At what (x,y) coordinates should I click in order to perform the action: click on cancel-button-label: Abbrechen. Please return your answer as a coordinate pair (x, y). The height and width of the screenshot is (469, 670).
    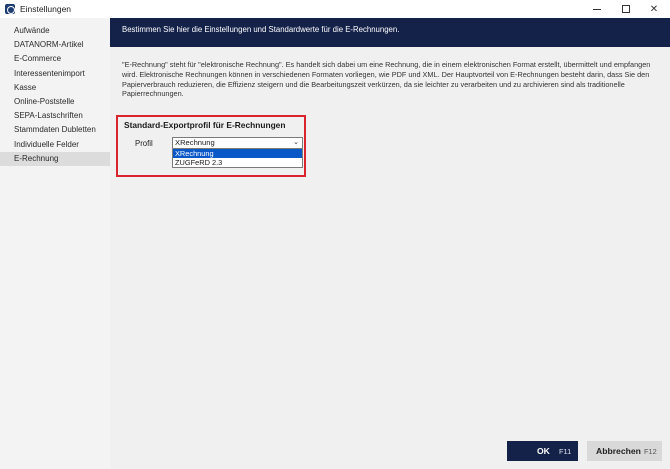
    Looking at the image, I should click on (618, 451).